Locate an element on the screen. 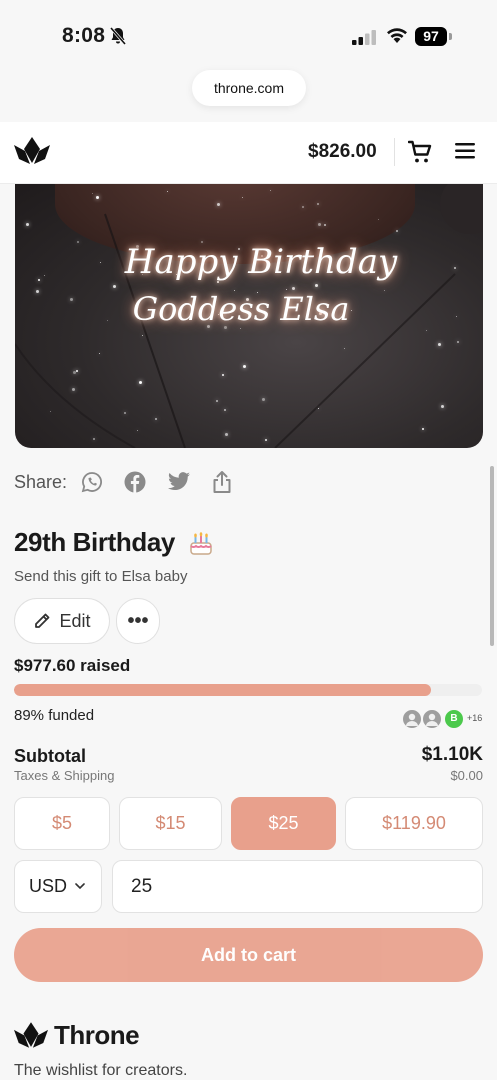 This screenshot has height=1080, width=497. battery-nub is located at coordinates (450, 36).